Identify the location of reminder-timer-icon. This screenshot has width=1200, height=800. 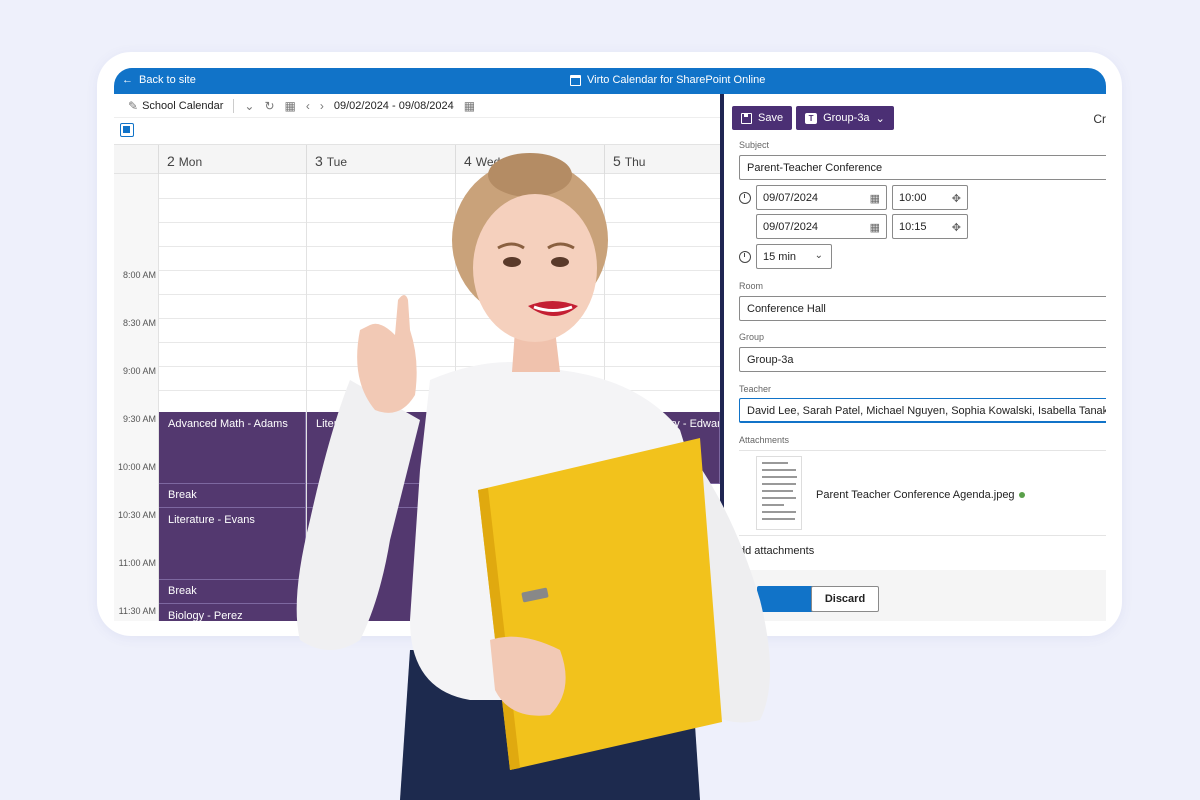
(745, 257).